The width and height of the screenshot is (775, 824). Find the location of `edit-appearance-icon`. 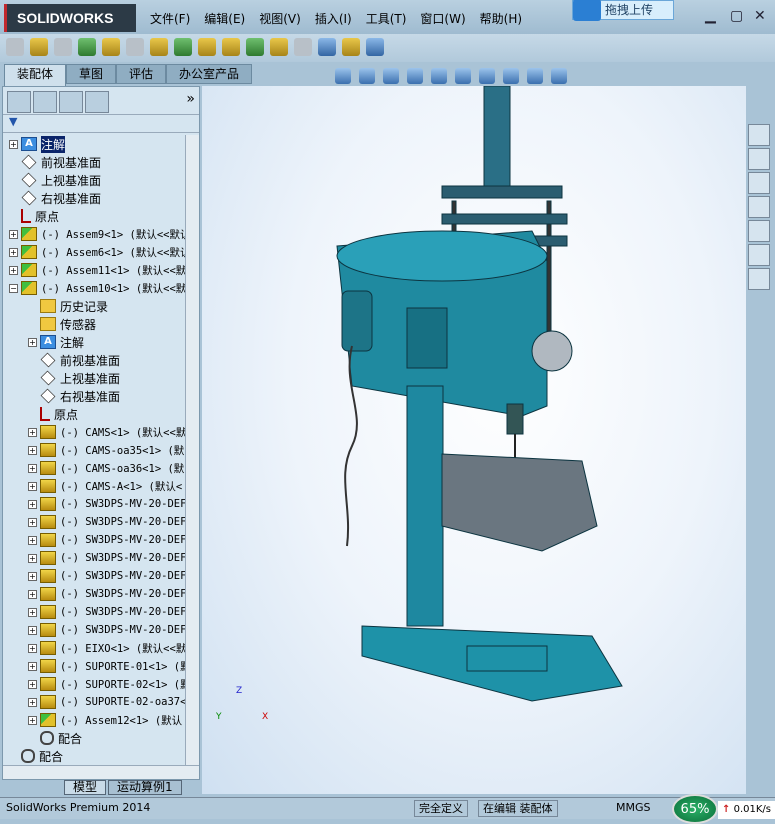

edit-appearance-icon is located at coordinates (511, 76).